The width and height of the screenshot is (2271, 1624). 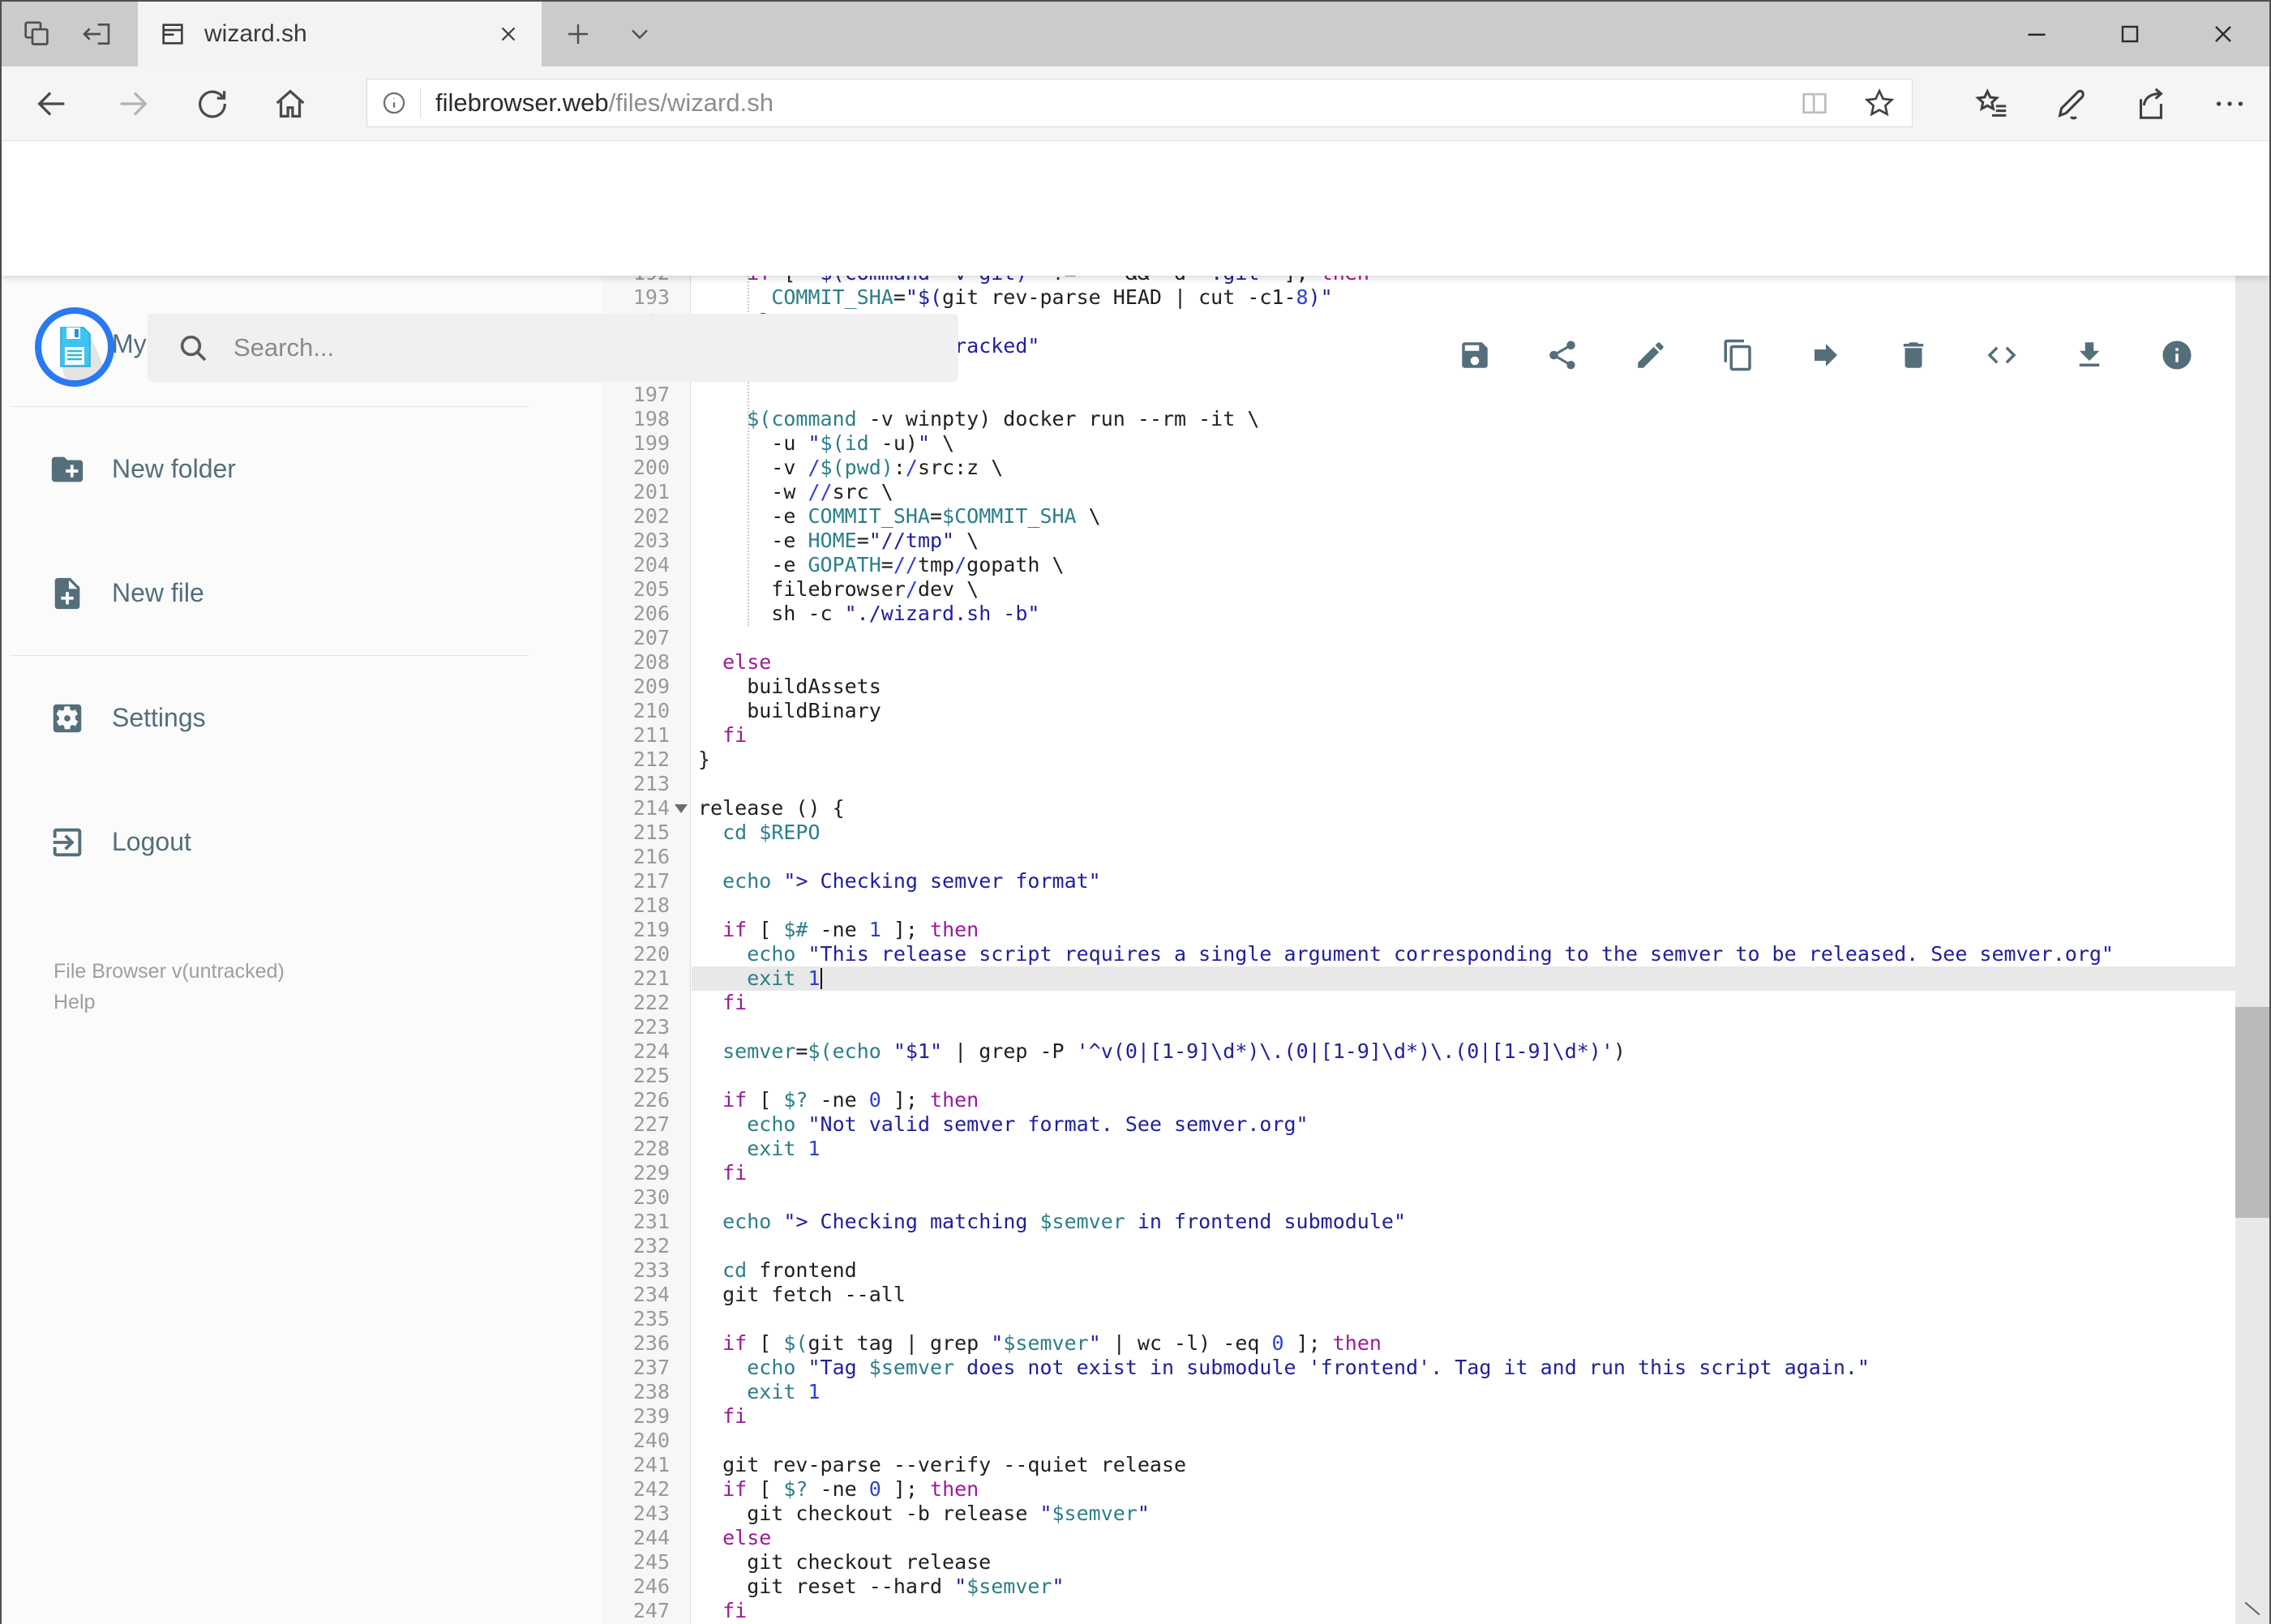 I want to click on hub-favorites-button, so click(x=1992, y=104).